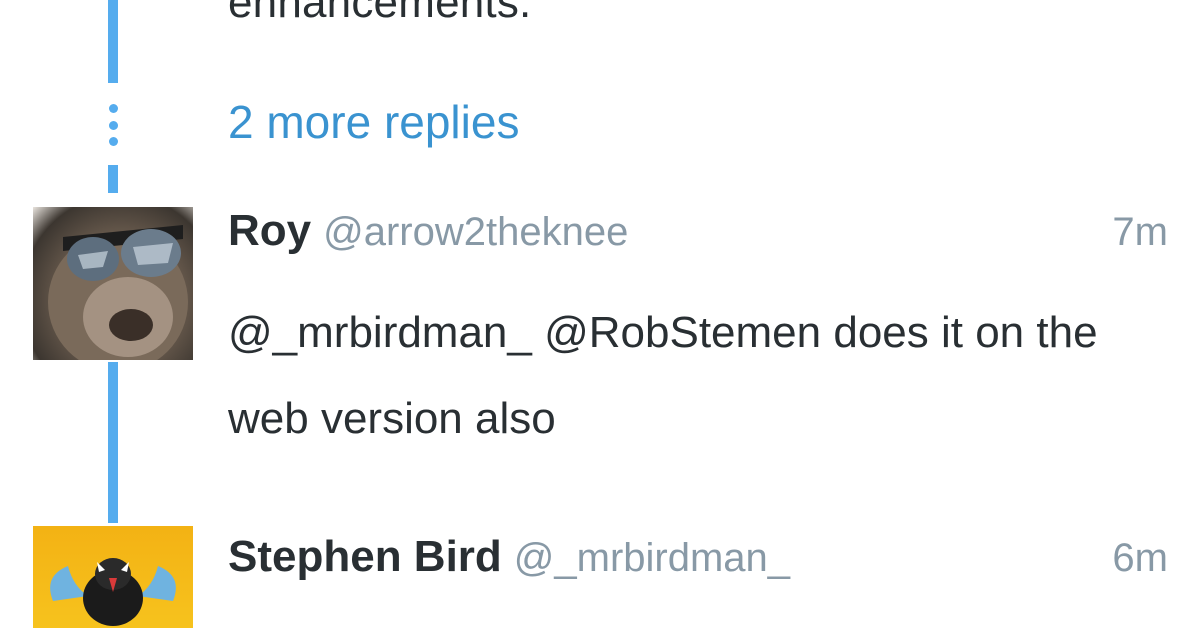  What do you see at coordinates (652, 558) in the screenshot?
I see `user-handle: @_mrbirdman_` at bounding box center [652, 558].